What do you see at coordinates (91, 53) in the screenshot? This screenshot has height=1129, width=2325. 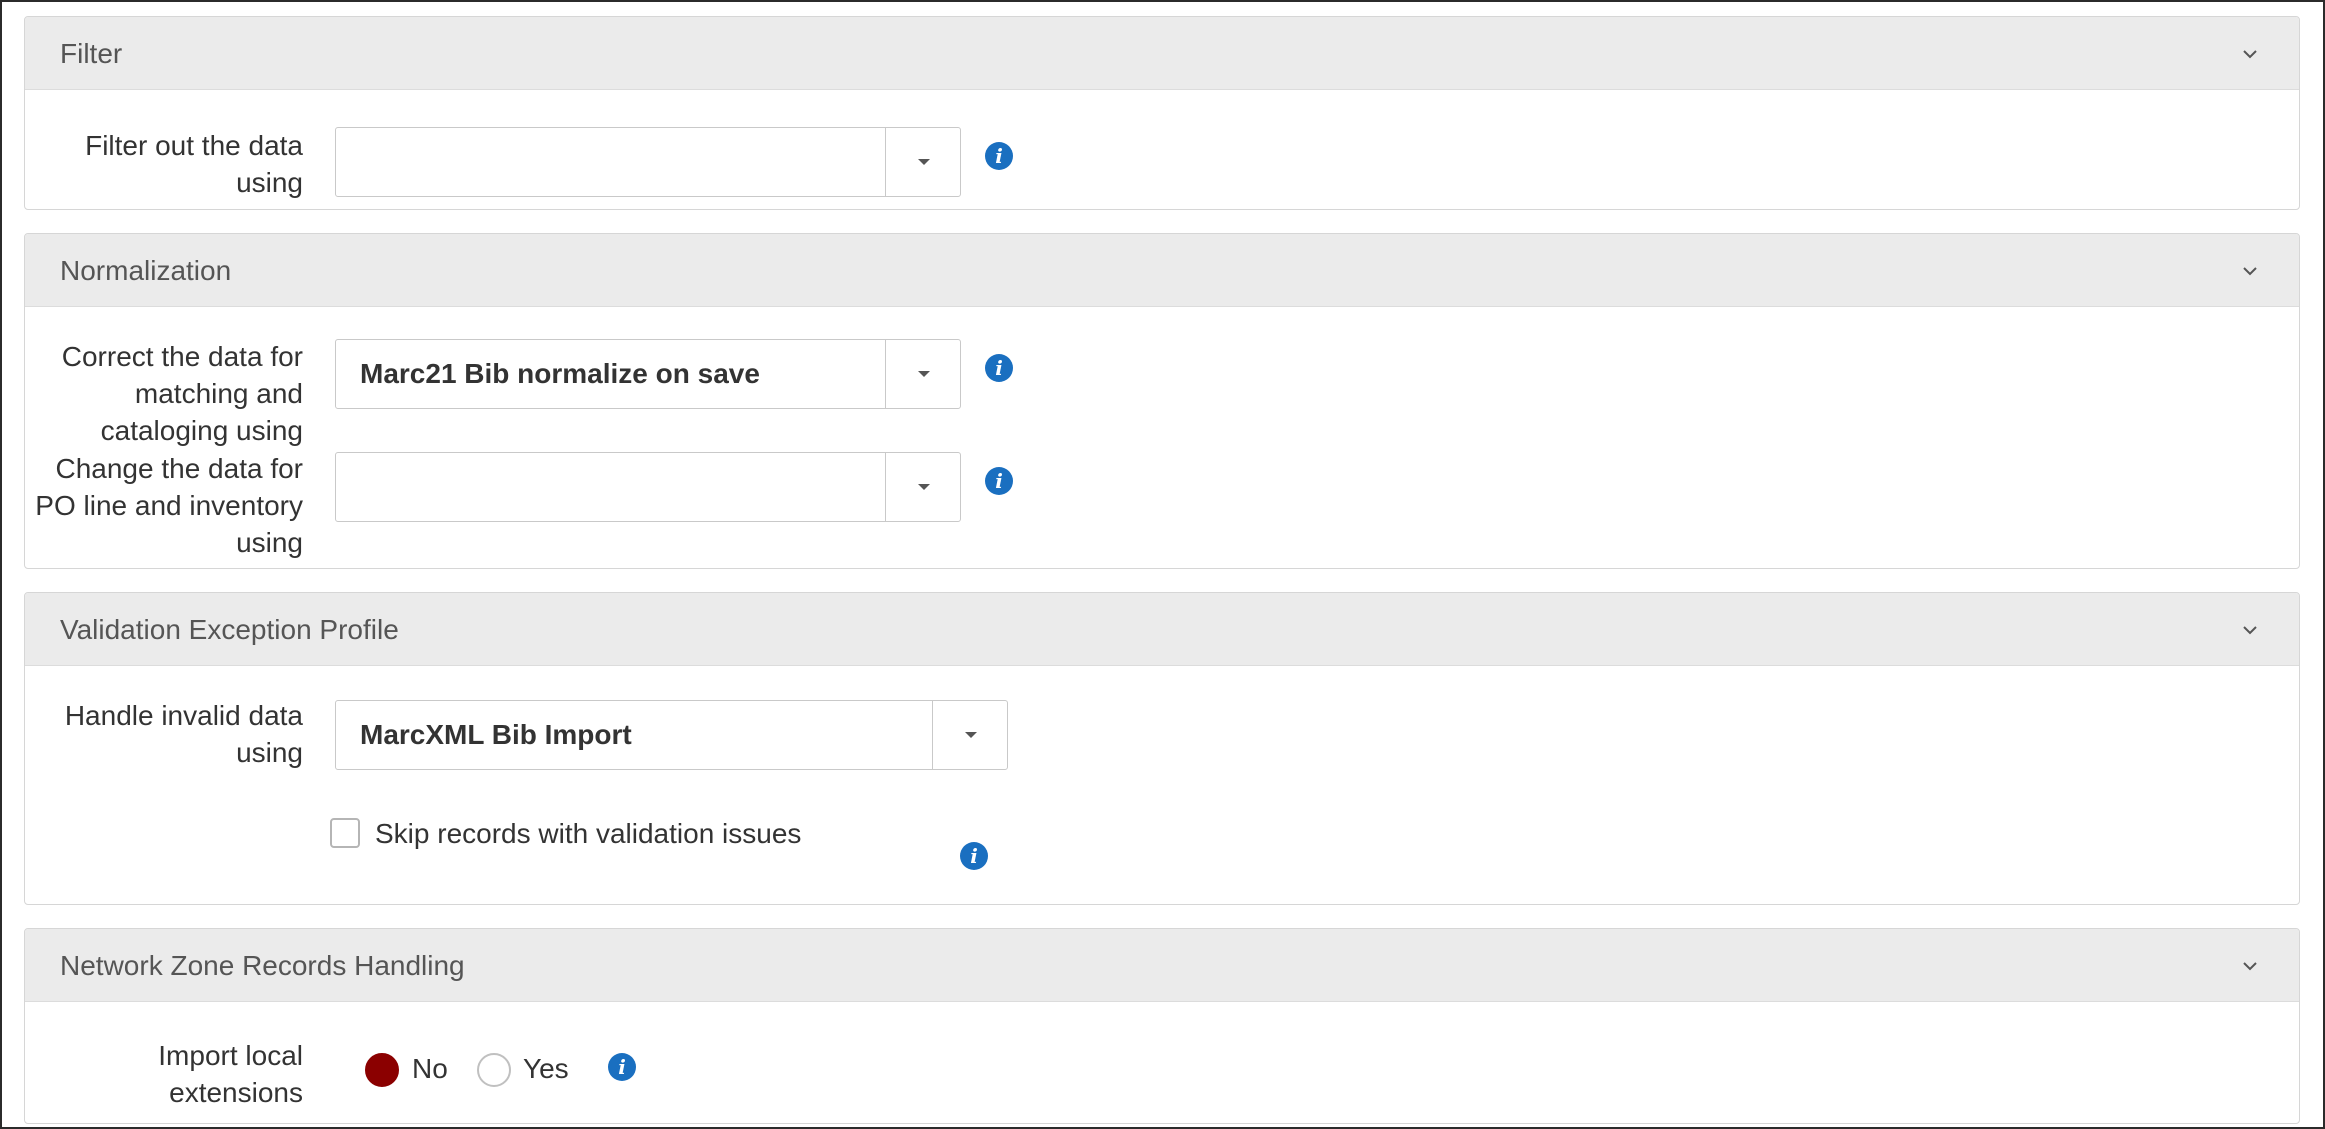 I see `section-title: Filter` at bounding box center [91, 53].